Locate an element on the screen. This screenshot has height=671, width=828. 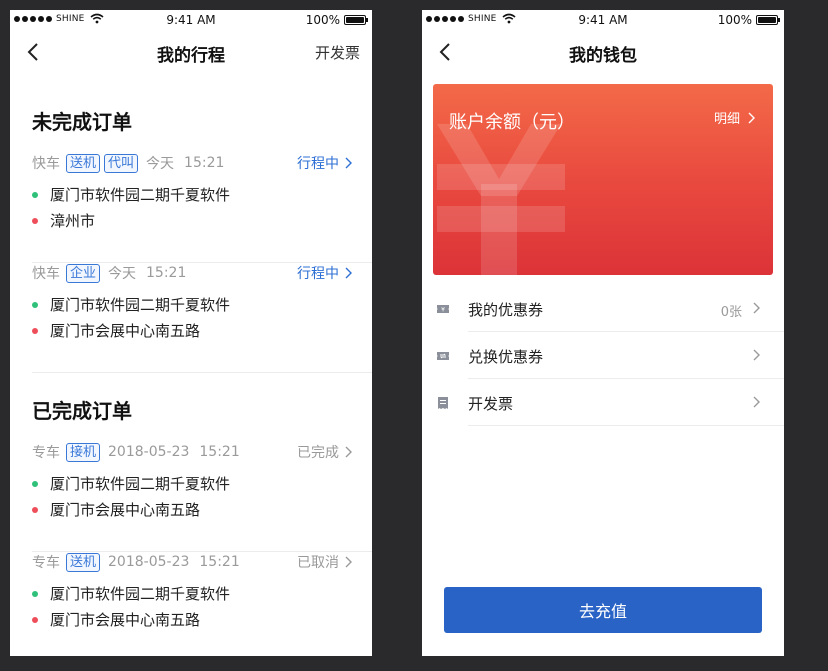
destination-text: 漳州市 is located at coordinates (73, 221).